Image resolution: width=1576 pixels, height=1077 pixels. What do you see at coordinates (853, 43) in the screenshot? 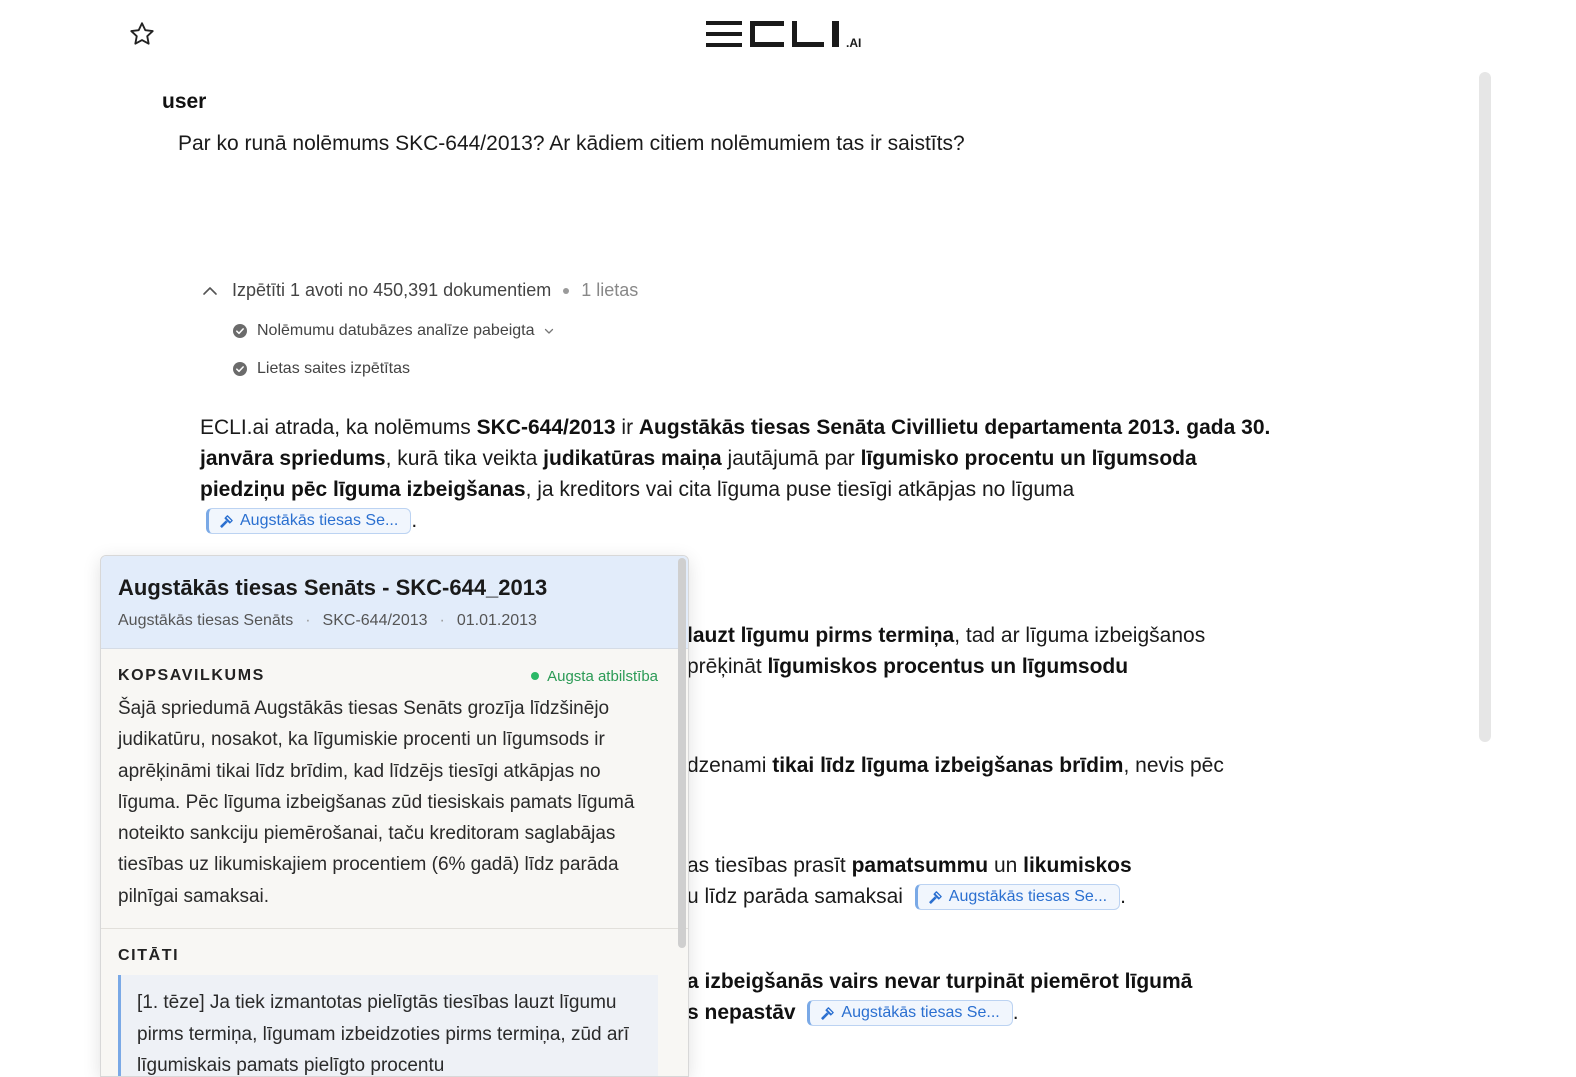
I see `logo-suffix: .AI` at bounding box center [853, 43].